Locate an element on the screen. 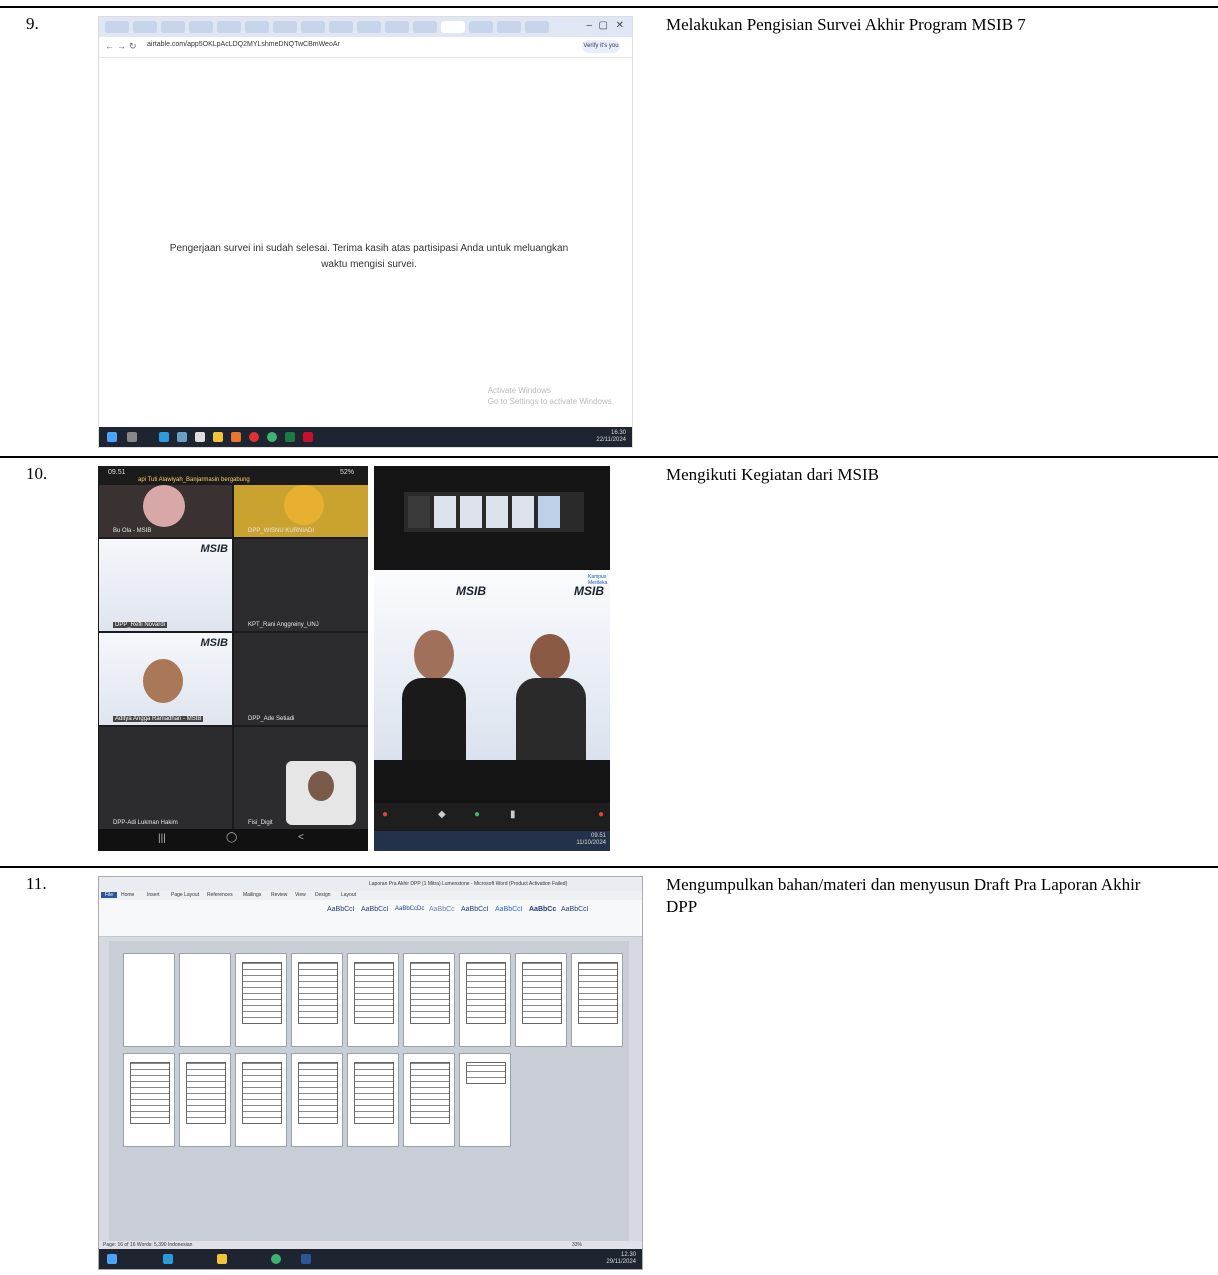 Image resolution: width=1218 pixels, height=1275 pixels. clock-date: 11/10/2024 is located at coordinates (591, 843).